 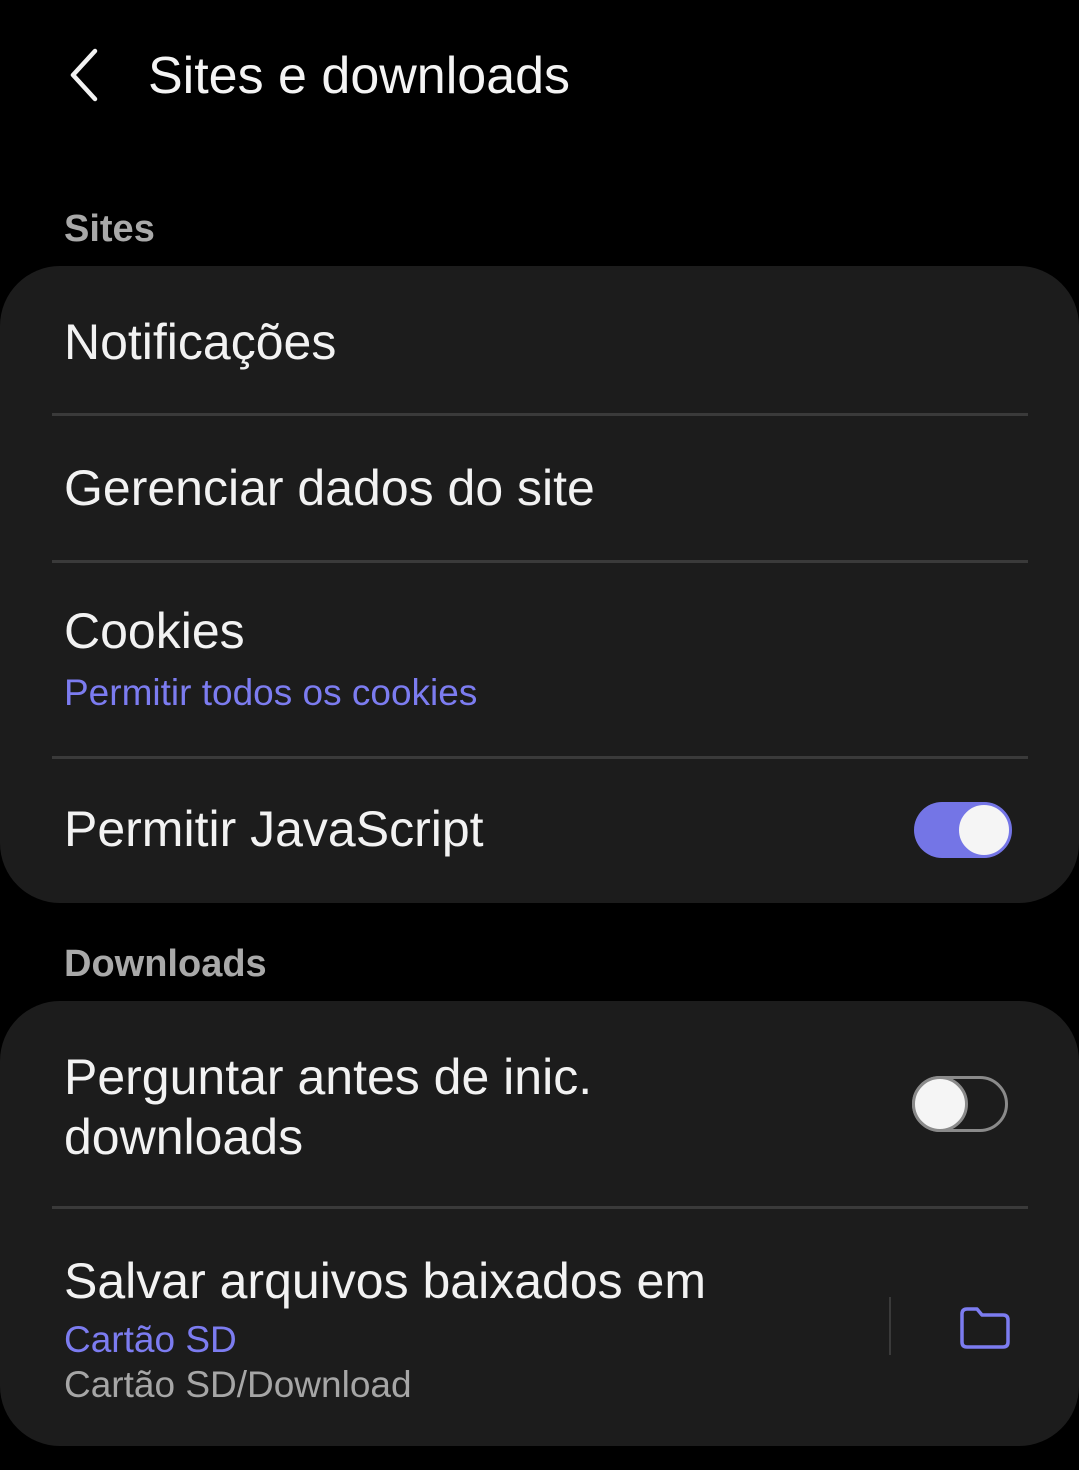 I want to click on ask-before-download-toggle, so click(x=960, y=1104).